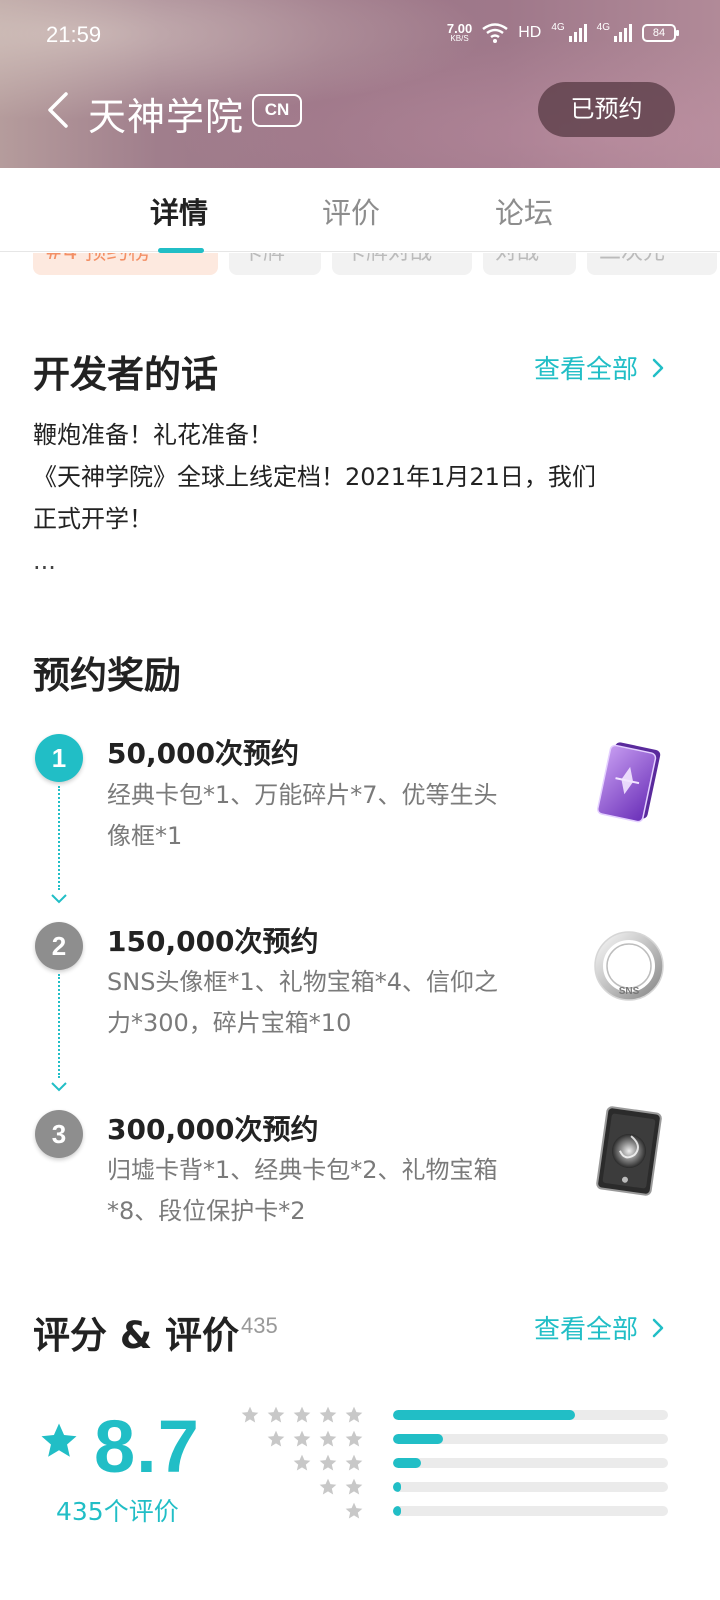  I want to click on network-speed: 7.00 KB/S, so click(459, 32).